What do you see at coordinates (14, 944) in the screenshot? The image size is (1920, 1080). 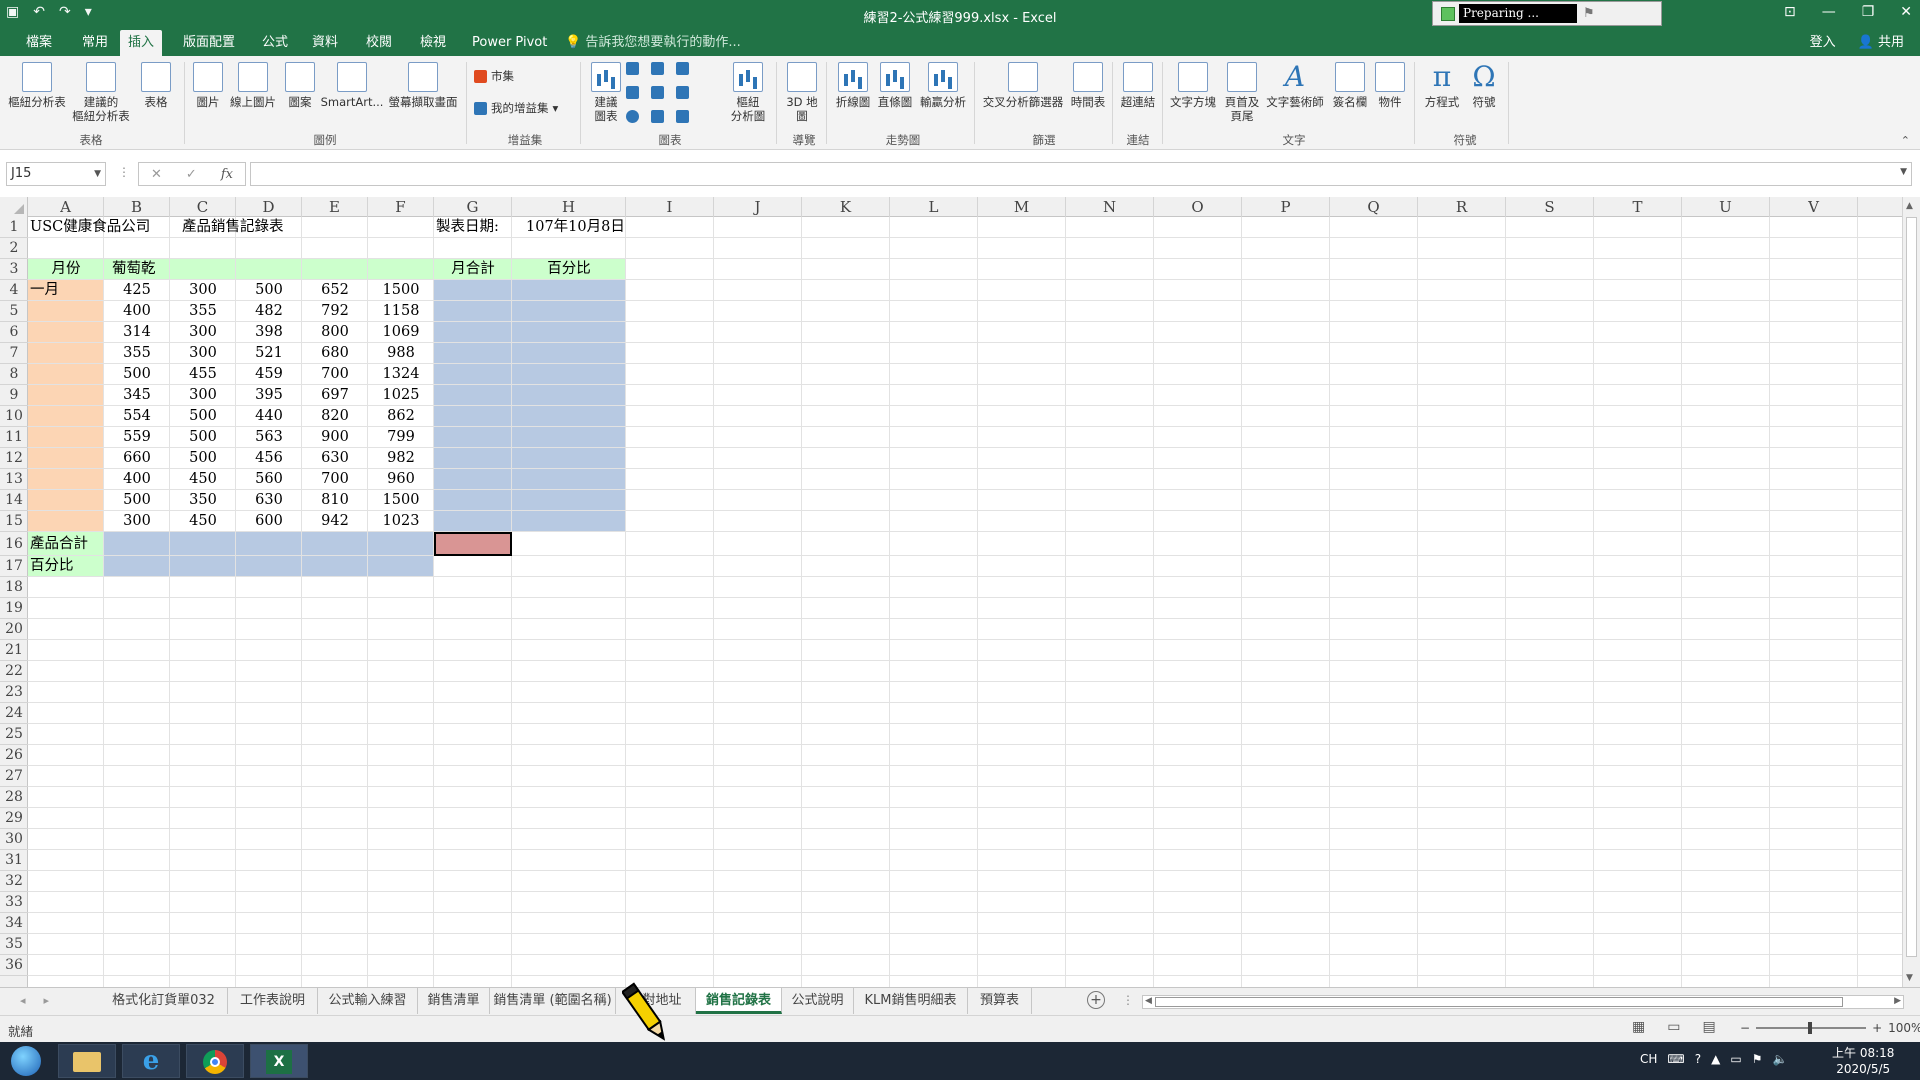 I see `row-header-35: 35` at bounding box center [14, 944].